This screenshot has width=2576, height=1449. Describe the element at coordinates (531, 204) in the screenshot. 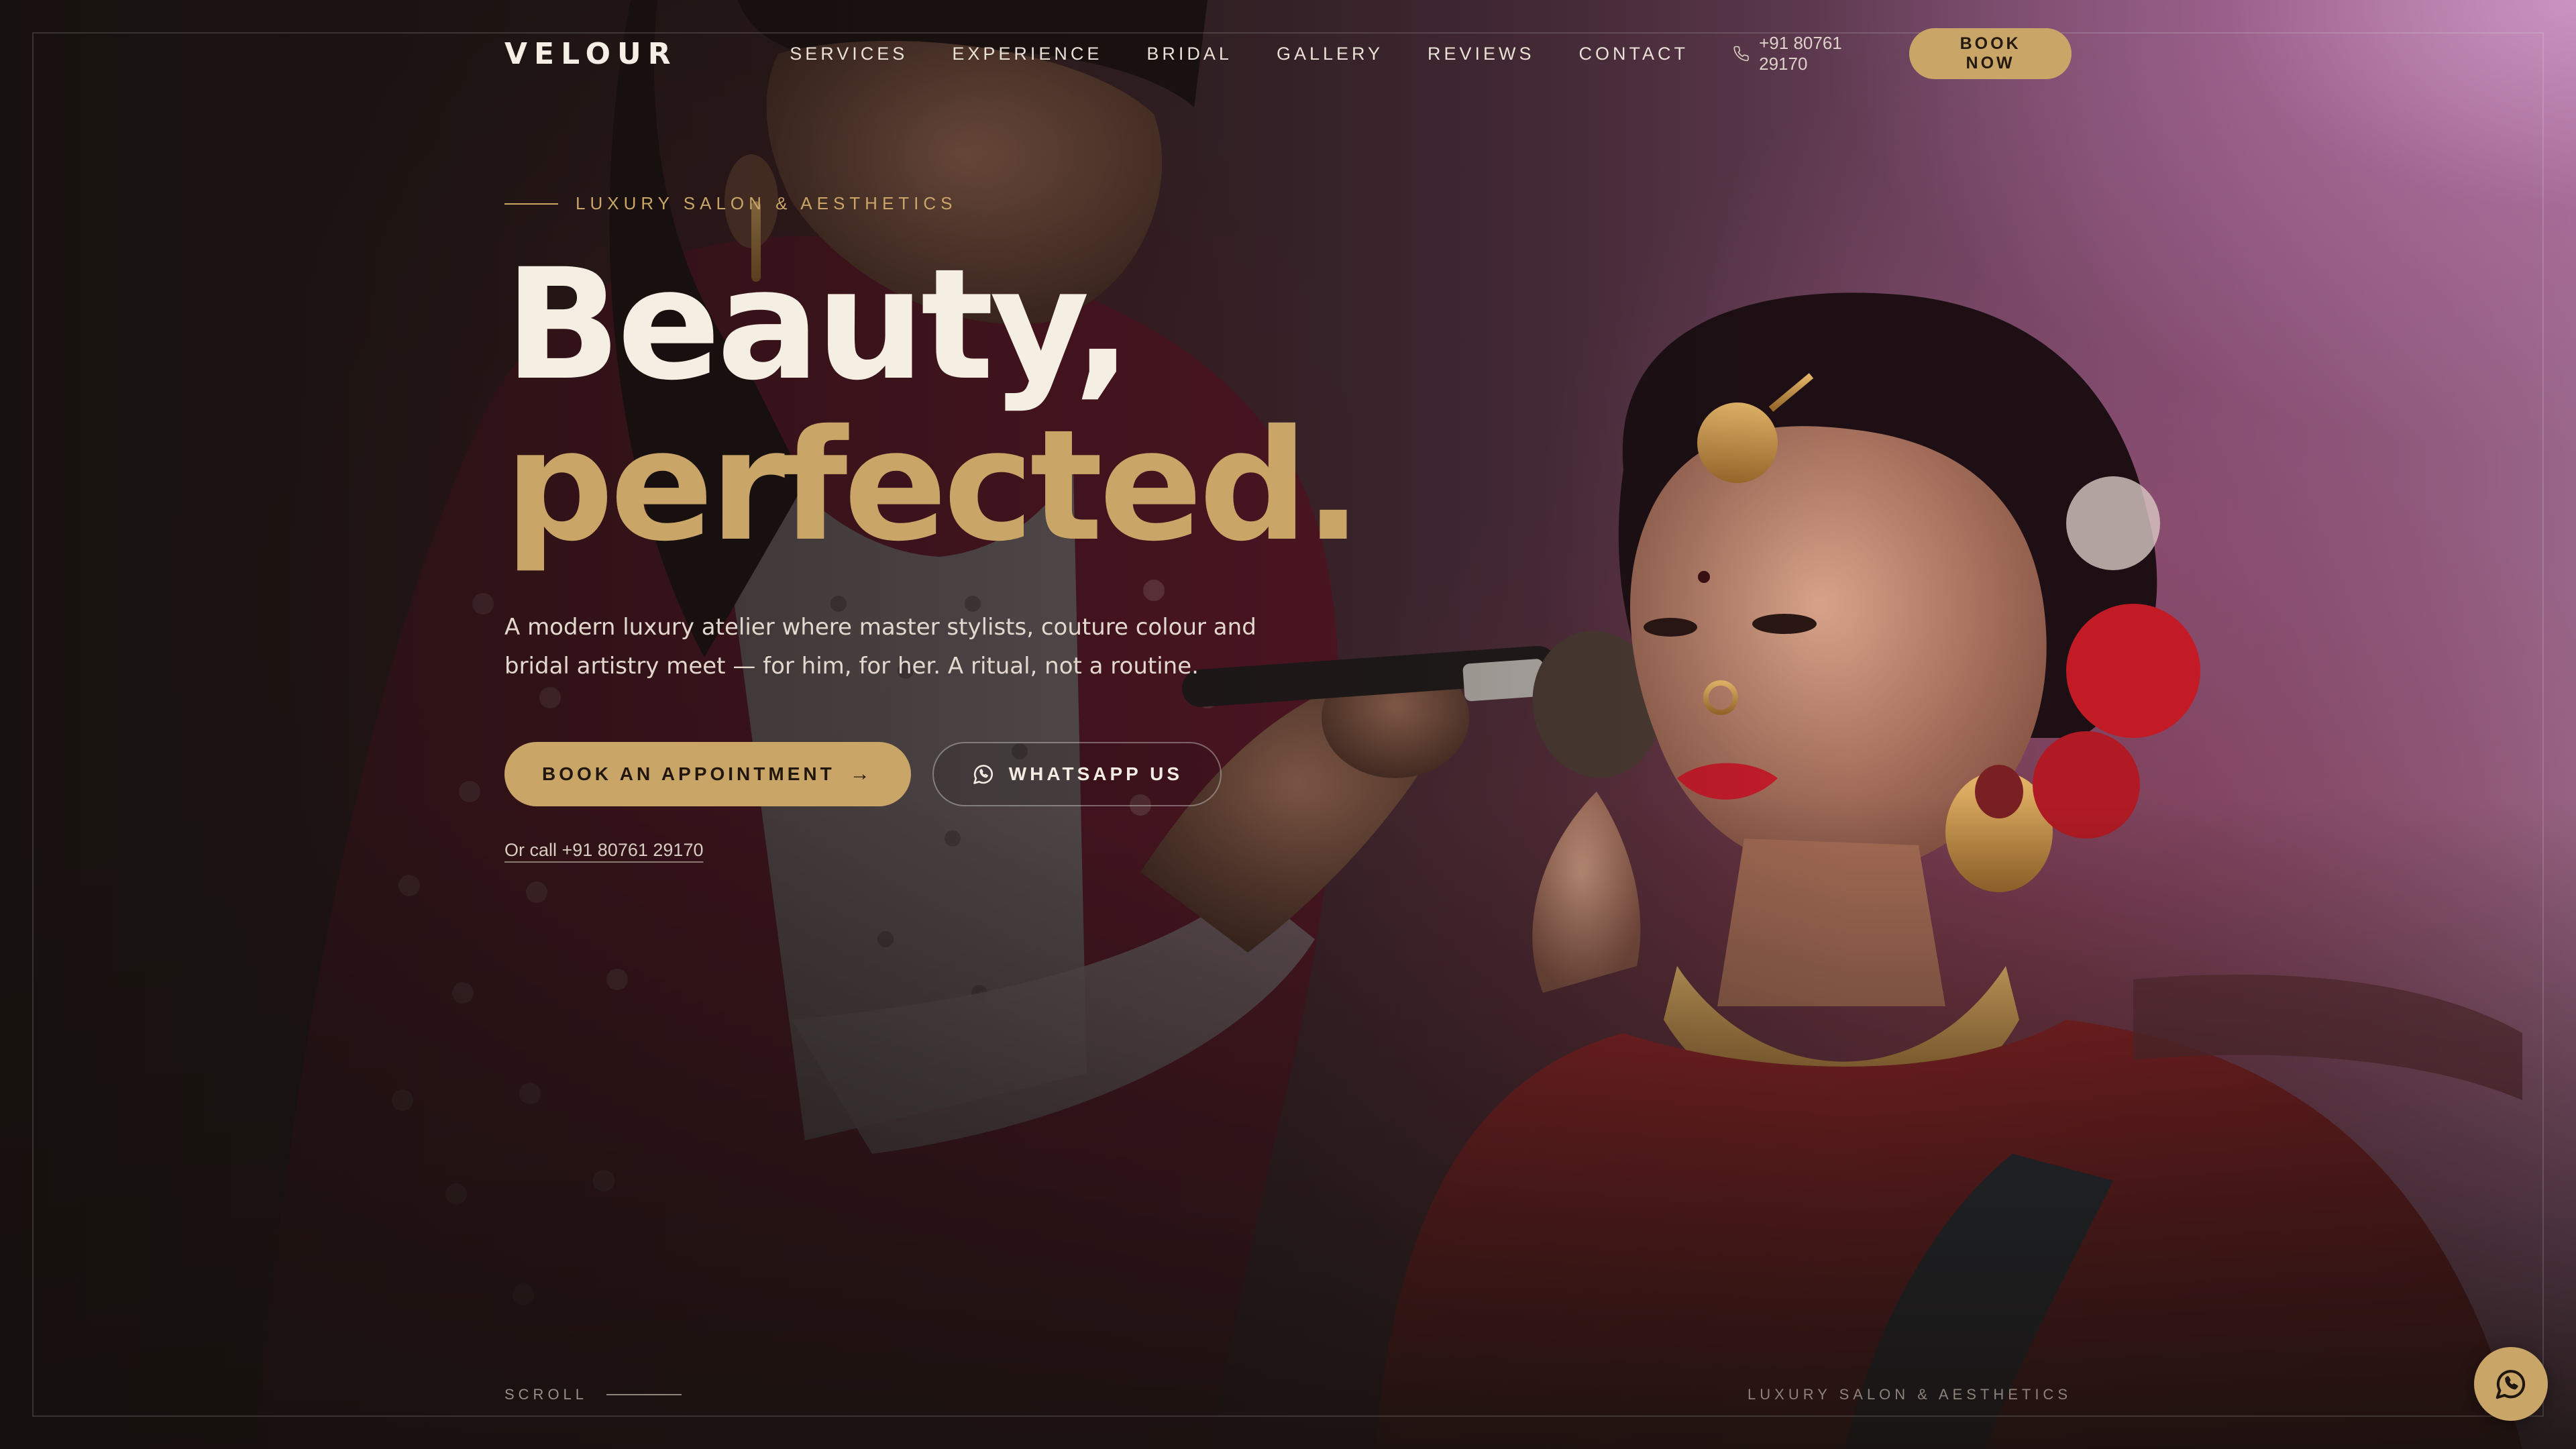

I see `eyebrow-divider` at that location.